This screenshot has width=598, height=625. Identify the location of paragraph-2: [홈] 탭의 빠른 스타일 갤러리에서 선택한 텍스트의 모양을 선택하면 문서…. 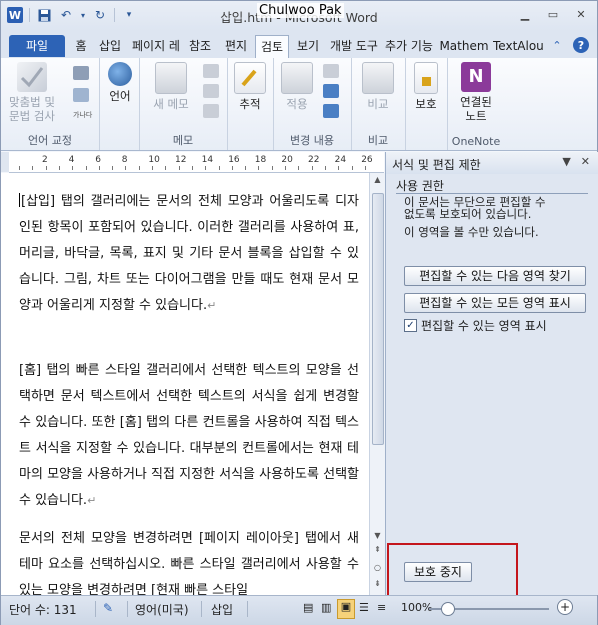
(189, 436).